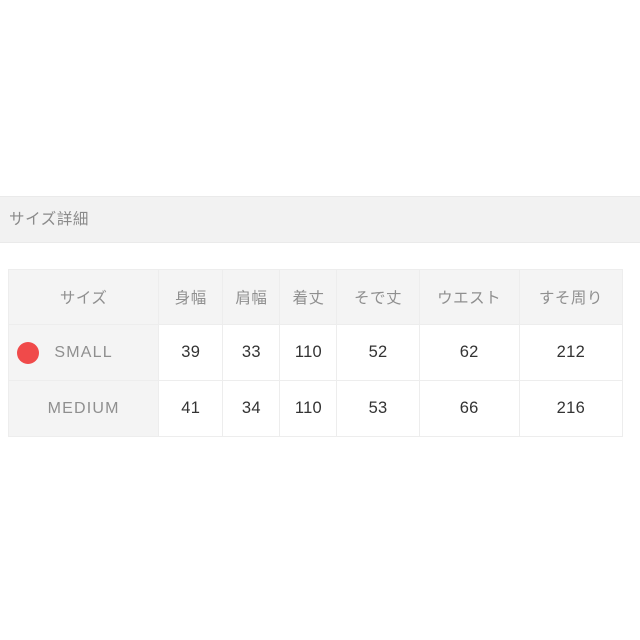 This screenshot has height=640, width=640. What do you see at coordinates (571, 408) in the screenshot?
I see `cell-hem-circumference: 216` at bounding box center [571, 408].